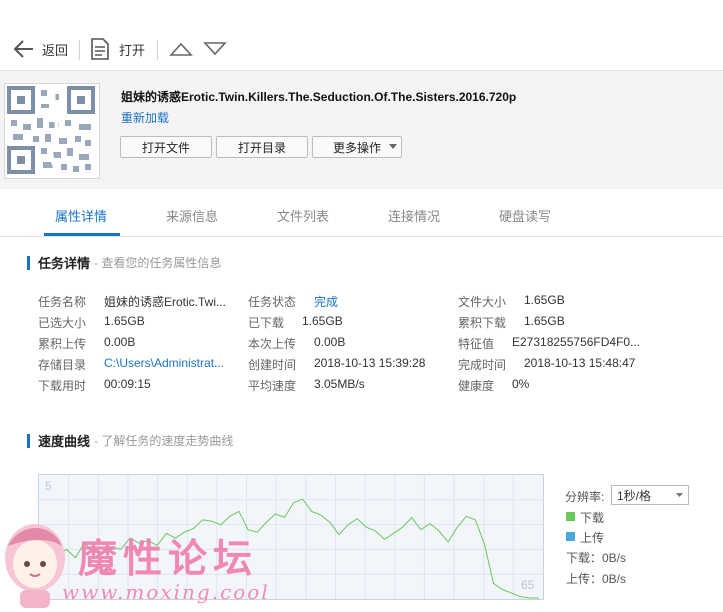 This screenshot has height=612, width=723. I want to click on detail-value: 0%, so click(521, 384).